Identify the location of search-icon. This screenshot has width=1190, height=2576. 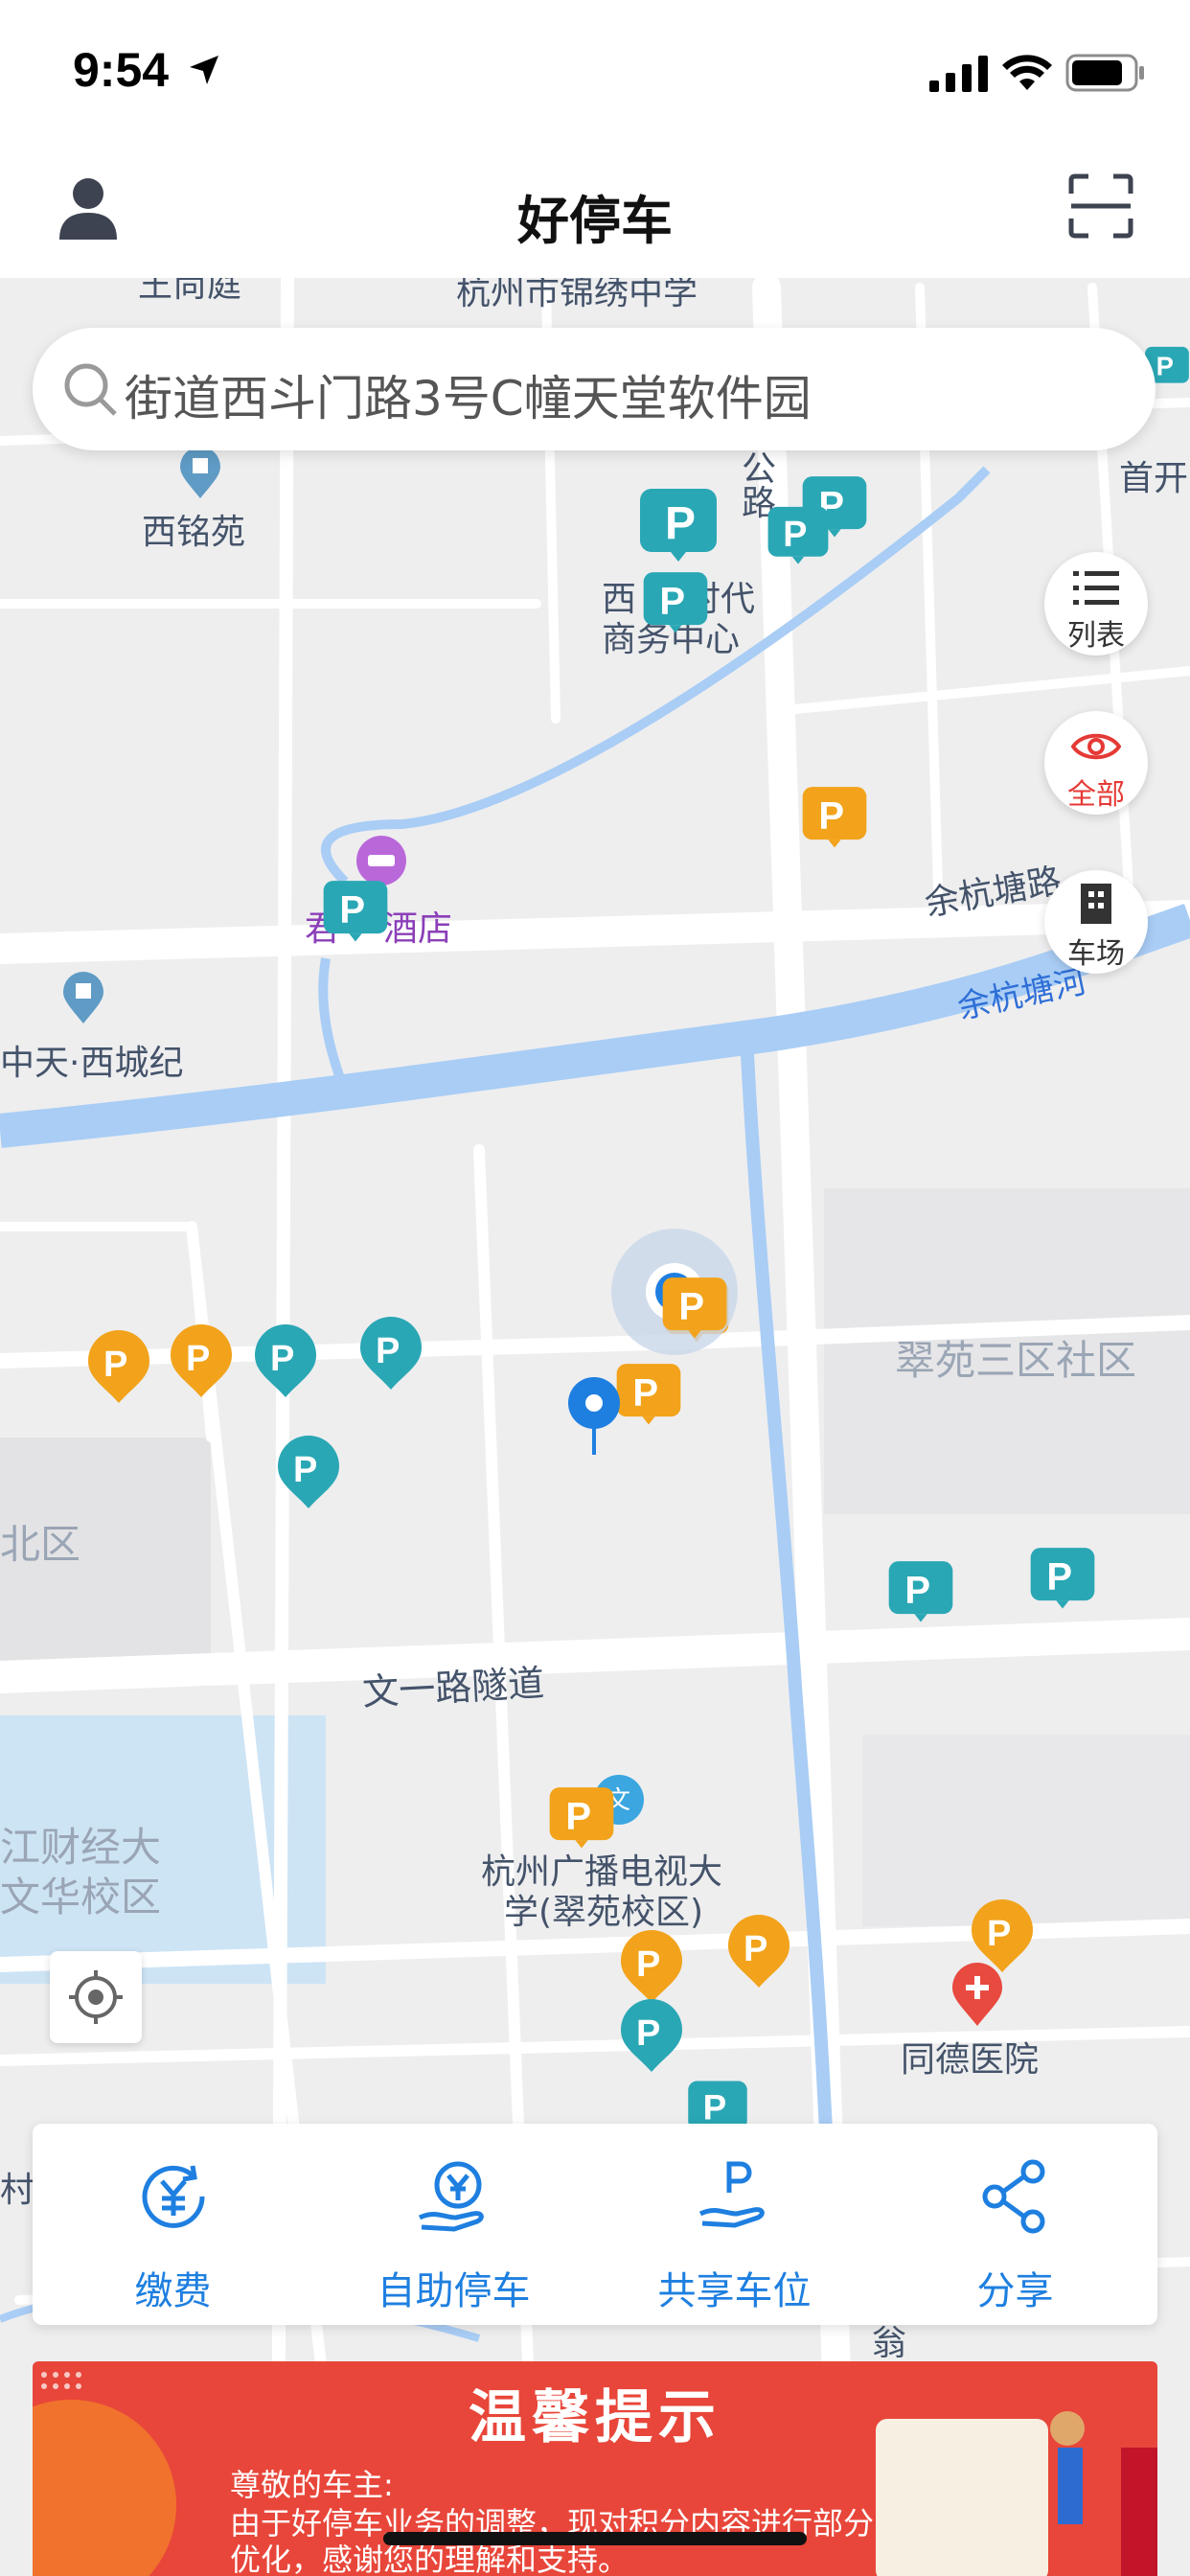
(91, 389).